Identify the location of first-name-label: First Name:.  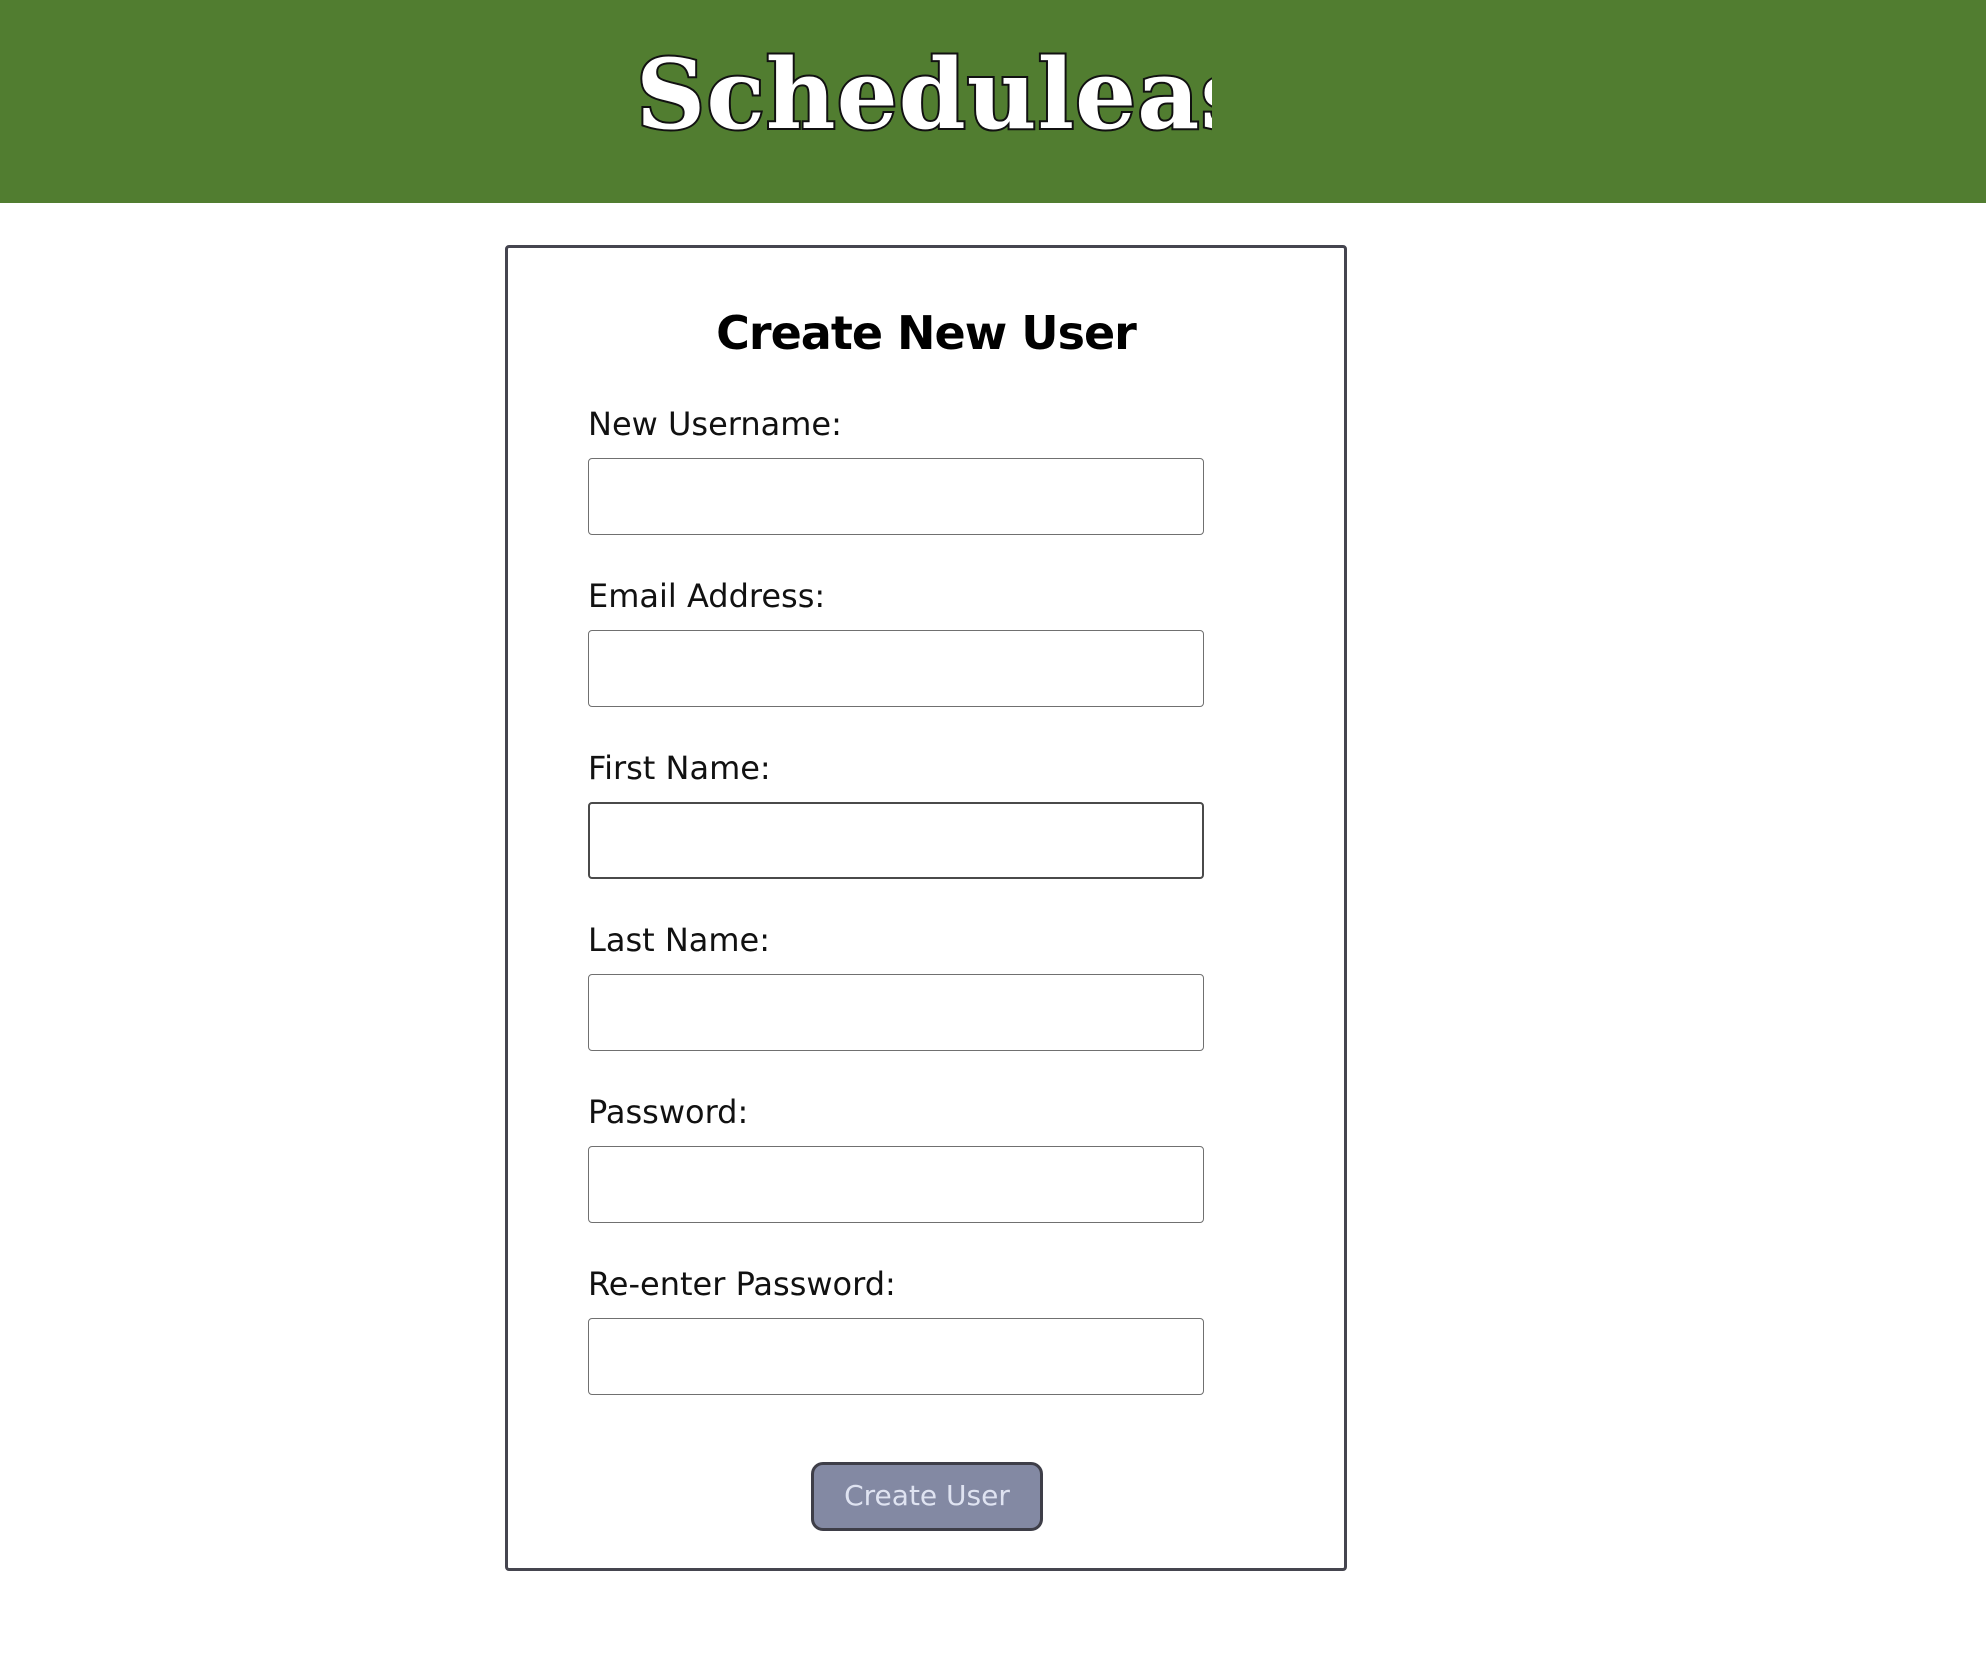
(679, 768).